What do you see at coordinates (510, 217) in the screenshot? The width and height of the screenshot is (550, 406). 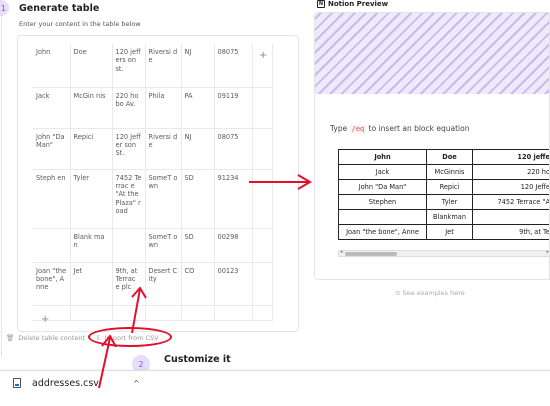 I see `preview-cell` at bounding box center [510, 217].